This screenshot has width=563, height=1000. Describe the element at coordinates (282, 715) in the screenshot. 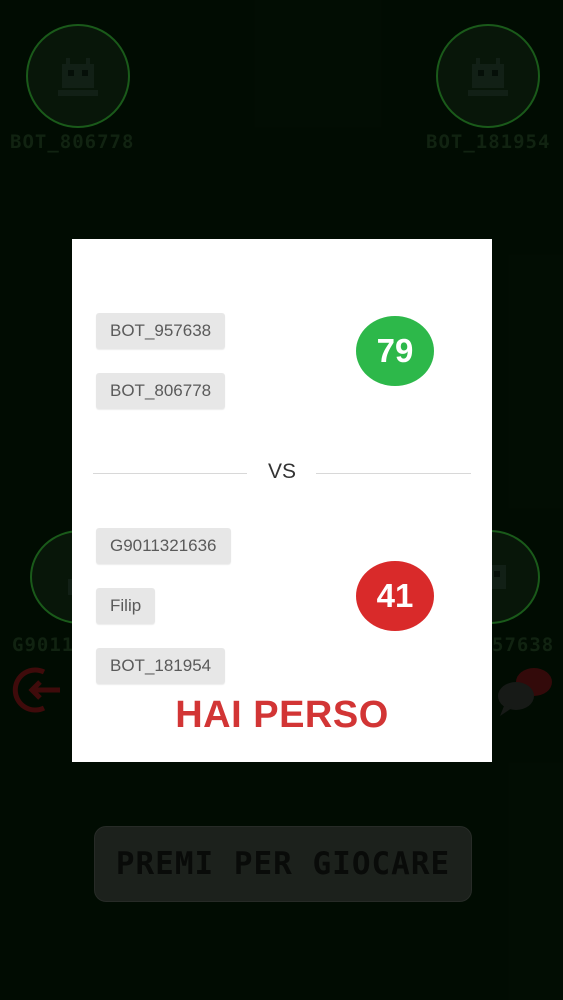

I see `result-text: HAI PERSO` at that location.